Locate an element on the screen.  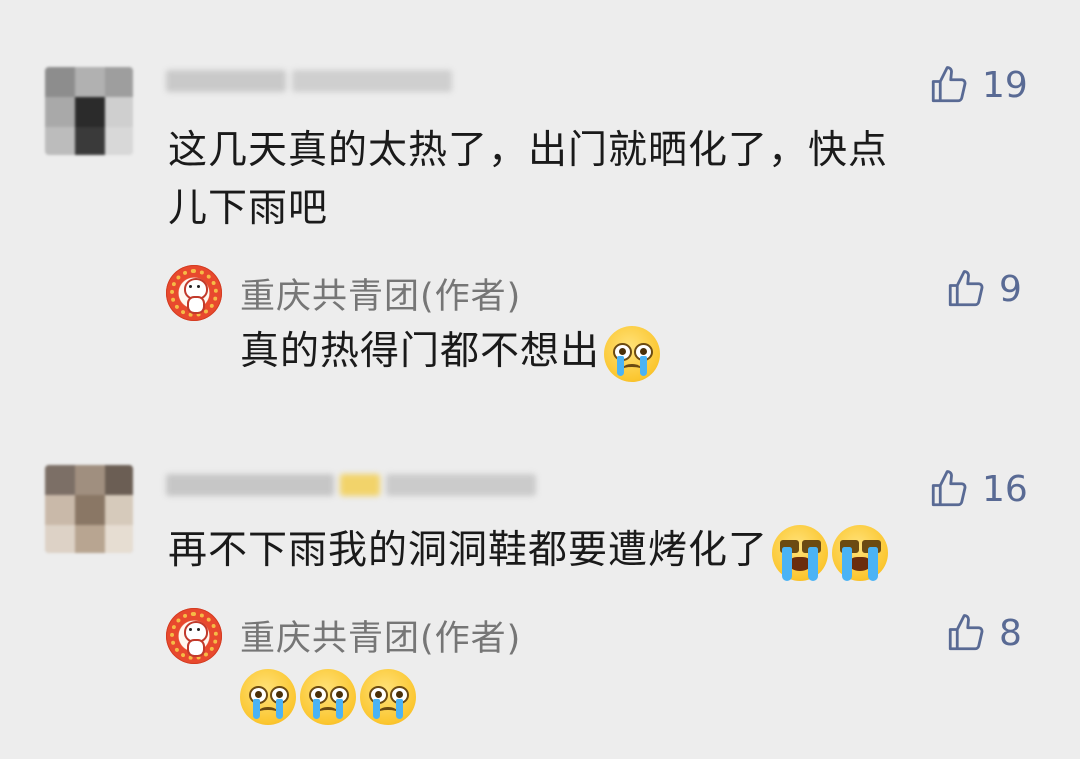
reply-like-count: 9 is located at coordinates (1010, 289).